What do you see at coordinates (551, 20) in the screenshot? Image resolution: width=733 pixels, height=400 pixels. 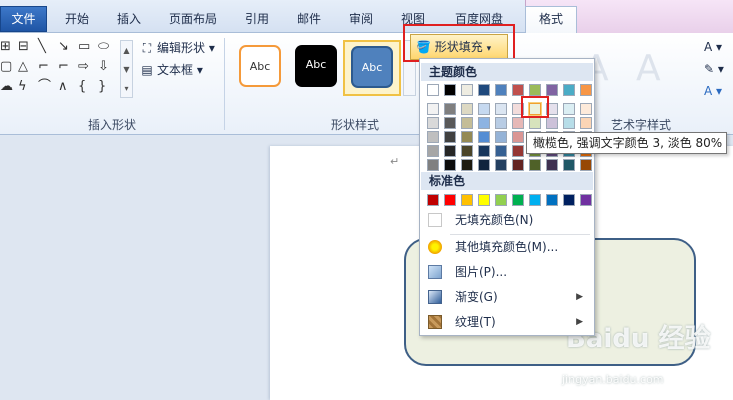 I see `tab-format: 格式` at bounding box center [551, 20].